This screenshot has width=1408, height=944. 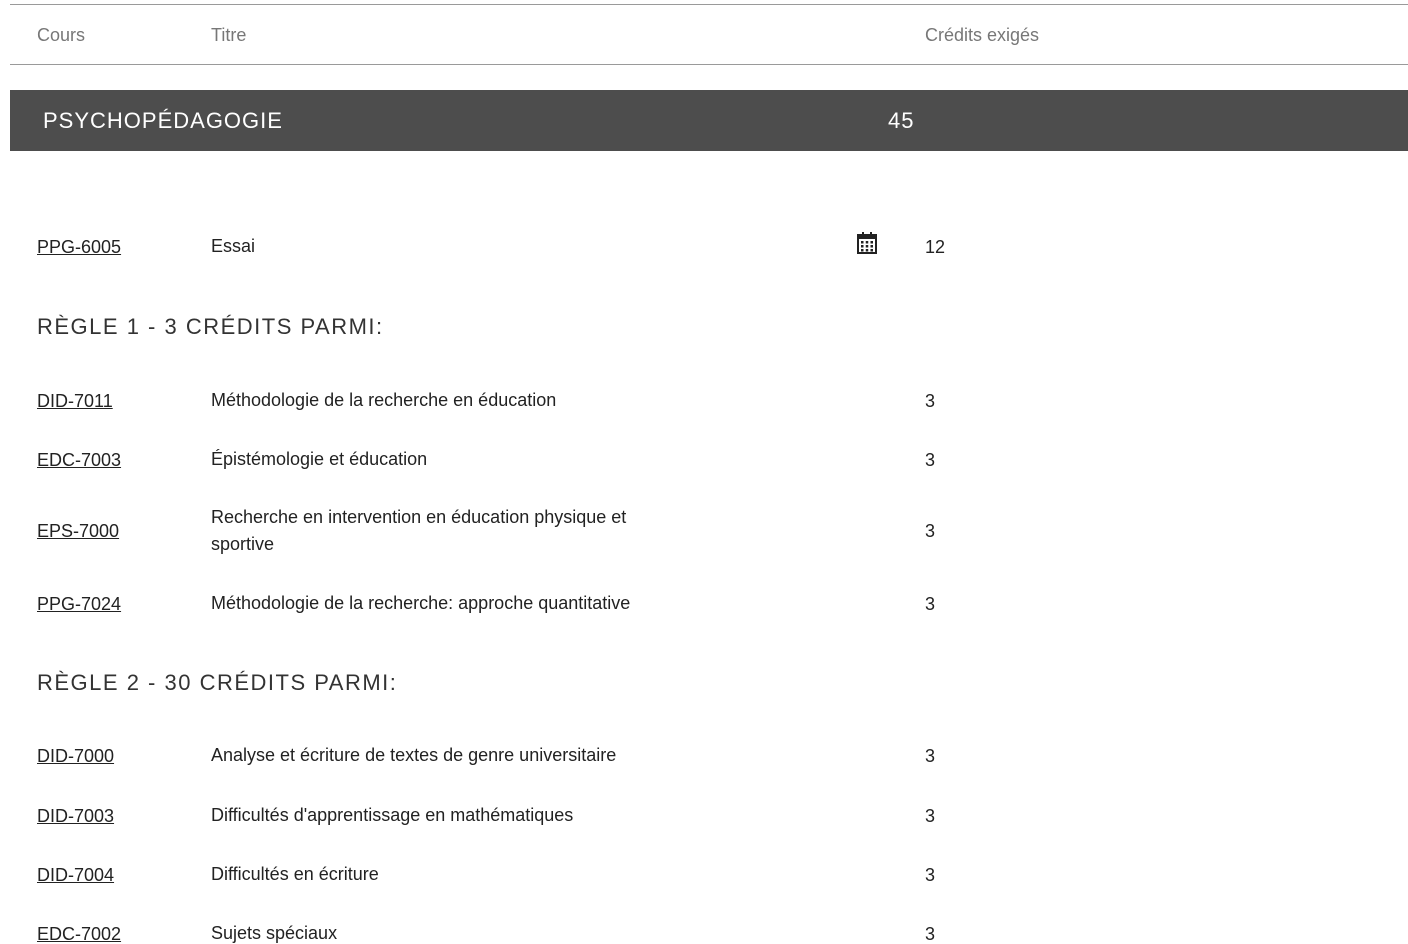 What do you see at coordinates (935, 247) in the screenshot?
I see `course-credits: 12` at bounding box center [935, 247].